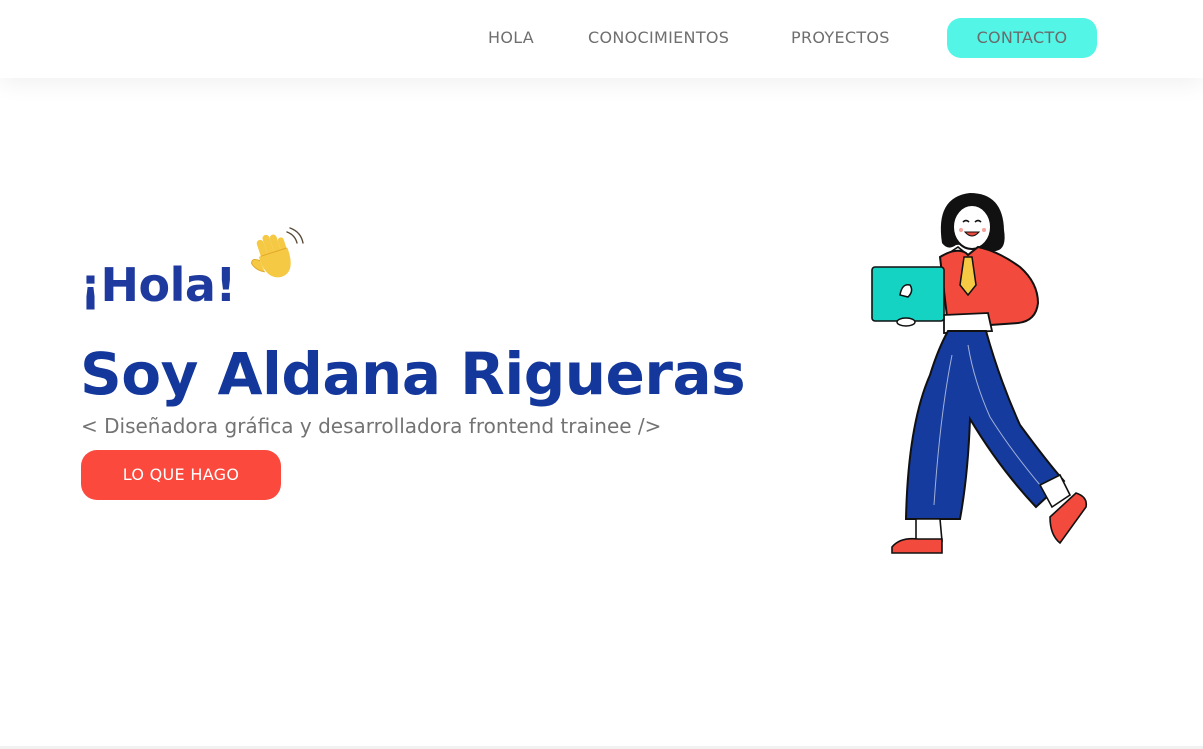 The height and width of the screenshot is (749, 1203). Describe the element at coordinates (658, 38) in the screenshot. I see `nav-link-conocimientos: CONOCIMIENTOS` at that location.